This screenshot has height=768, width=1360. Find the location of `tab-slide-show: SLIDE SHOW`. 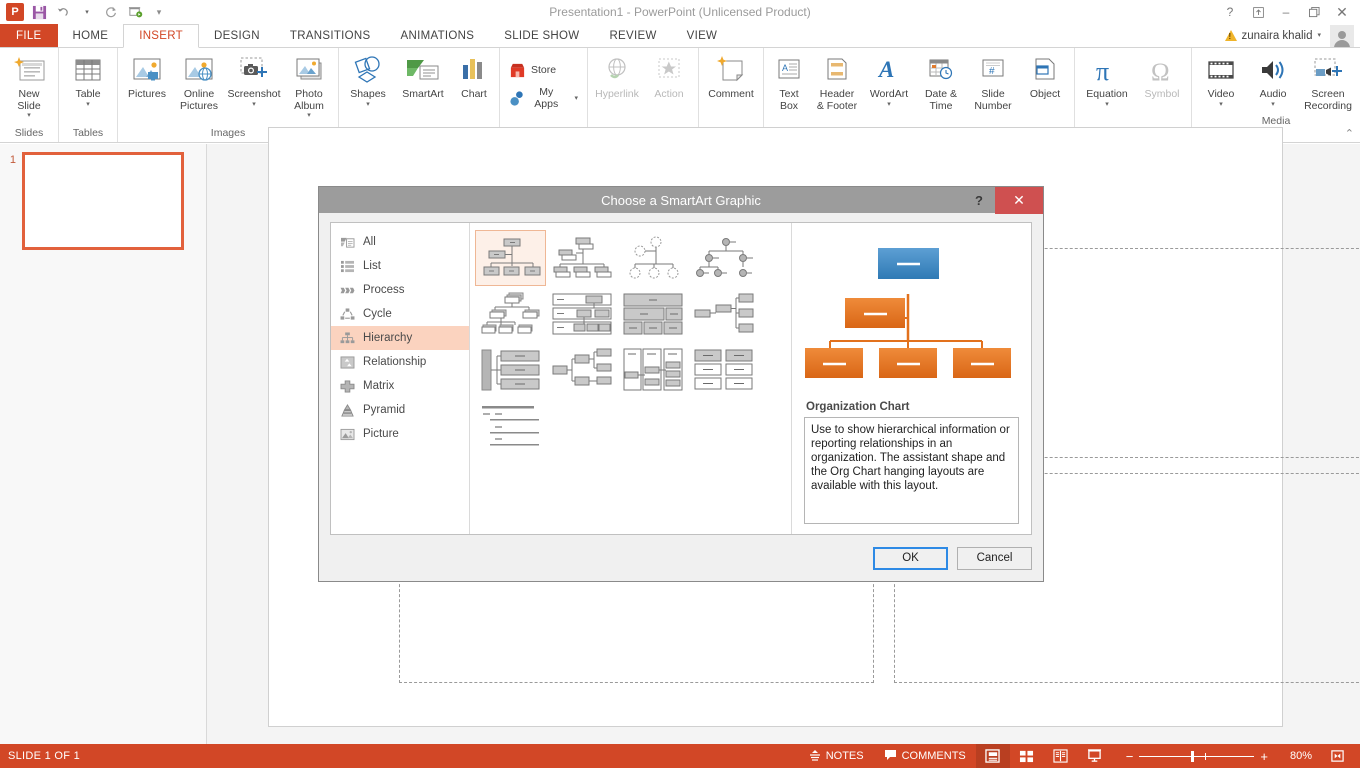

tab-slide-show: SLIDE SHOW is located at coordinates (541, 35).